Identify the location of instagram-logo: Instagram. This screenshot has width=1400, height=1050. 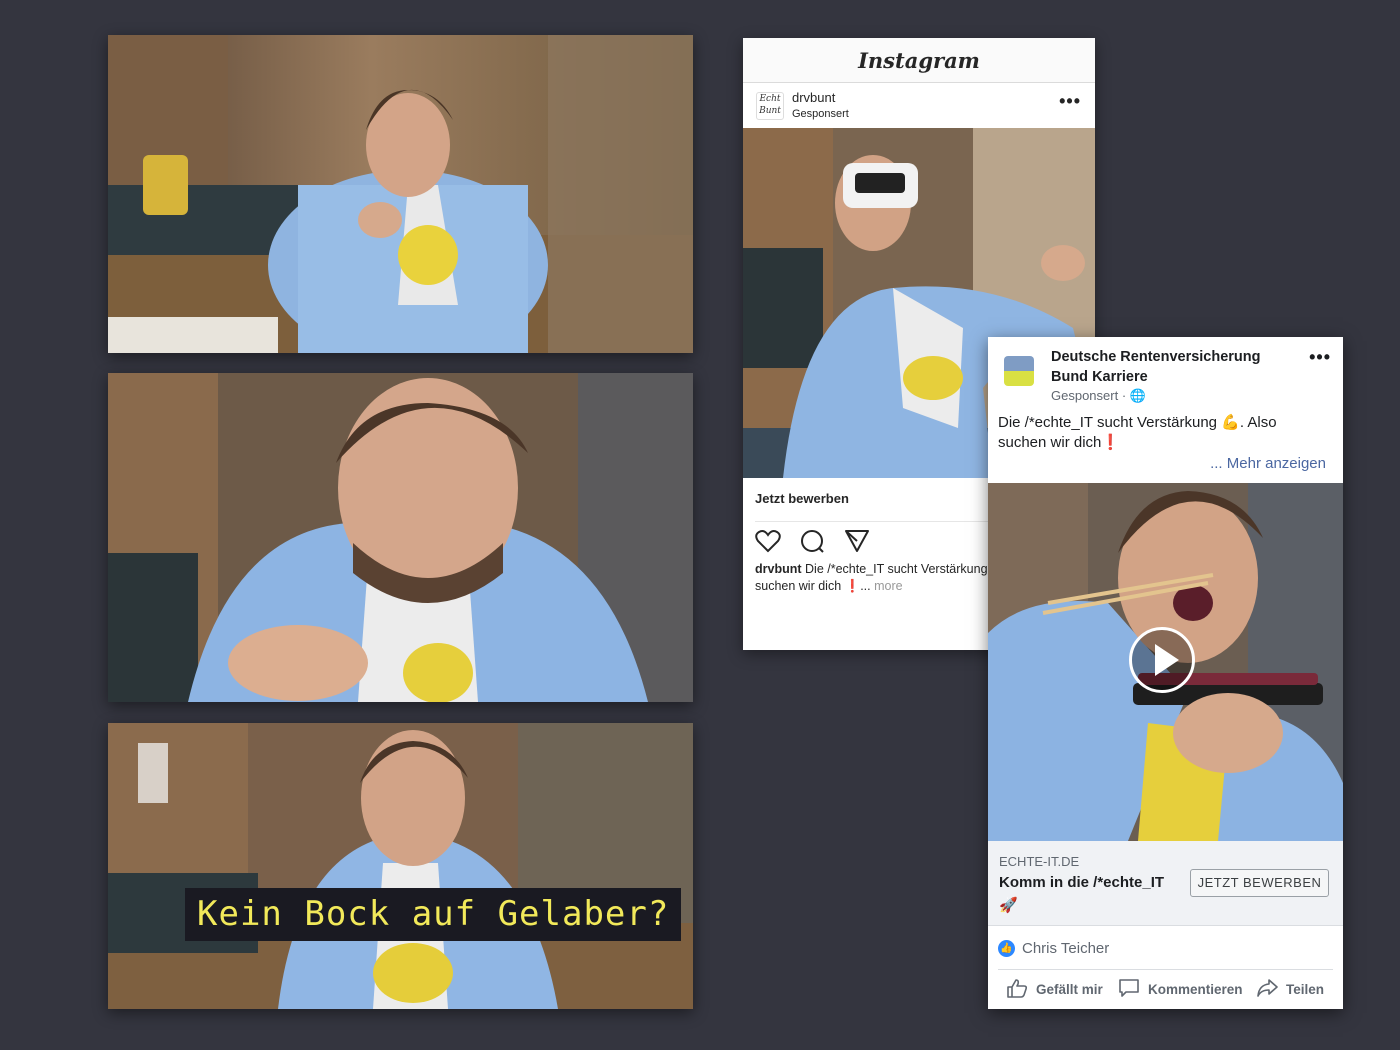
(919, 60).